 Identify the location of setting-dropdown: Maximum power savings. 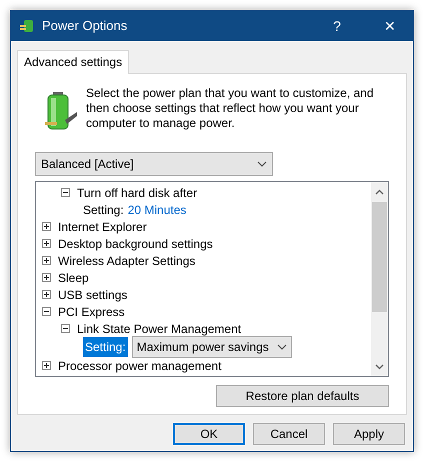
(212, 347).